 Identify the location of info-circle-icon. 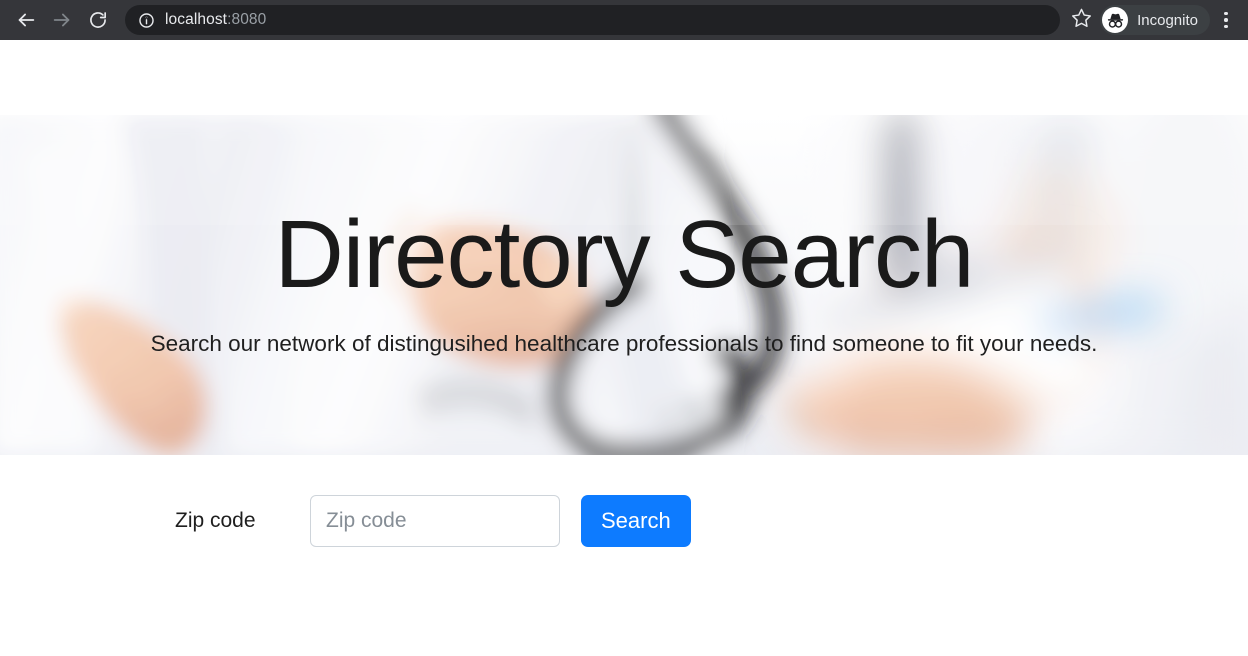
(146, 20).